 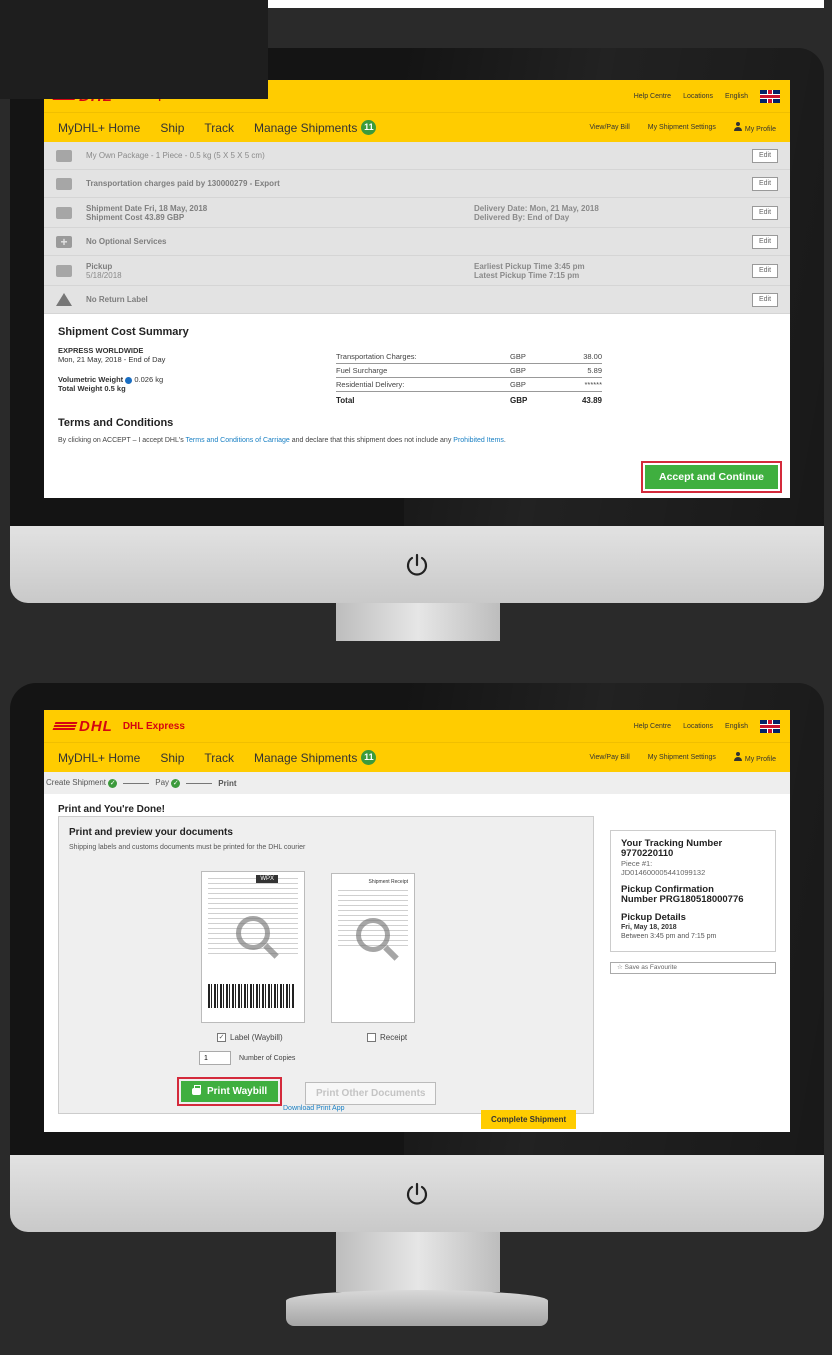 What do you see at coordinates (765, 299) in the screenshot?
I see `edit-return-button: Edit` at bounding box center [765, 299].